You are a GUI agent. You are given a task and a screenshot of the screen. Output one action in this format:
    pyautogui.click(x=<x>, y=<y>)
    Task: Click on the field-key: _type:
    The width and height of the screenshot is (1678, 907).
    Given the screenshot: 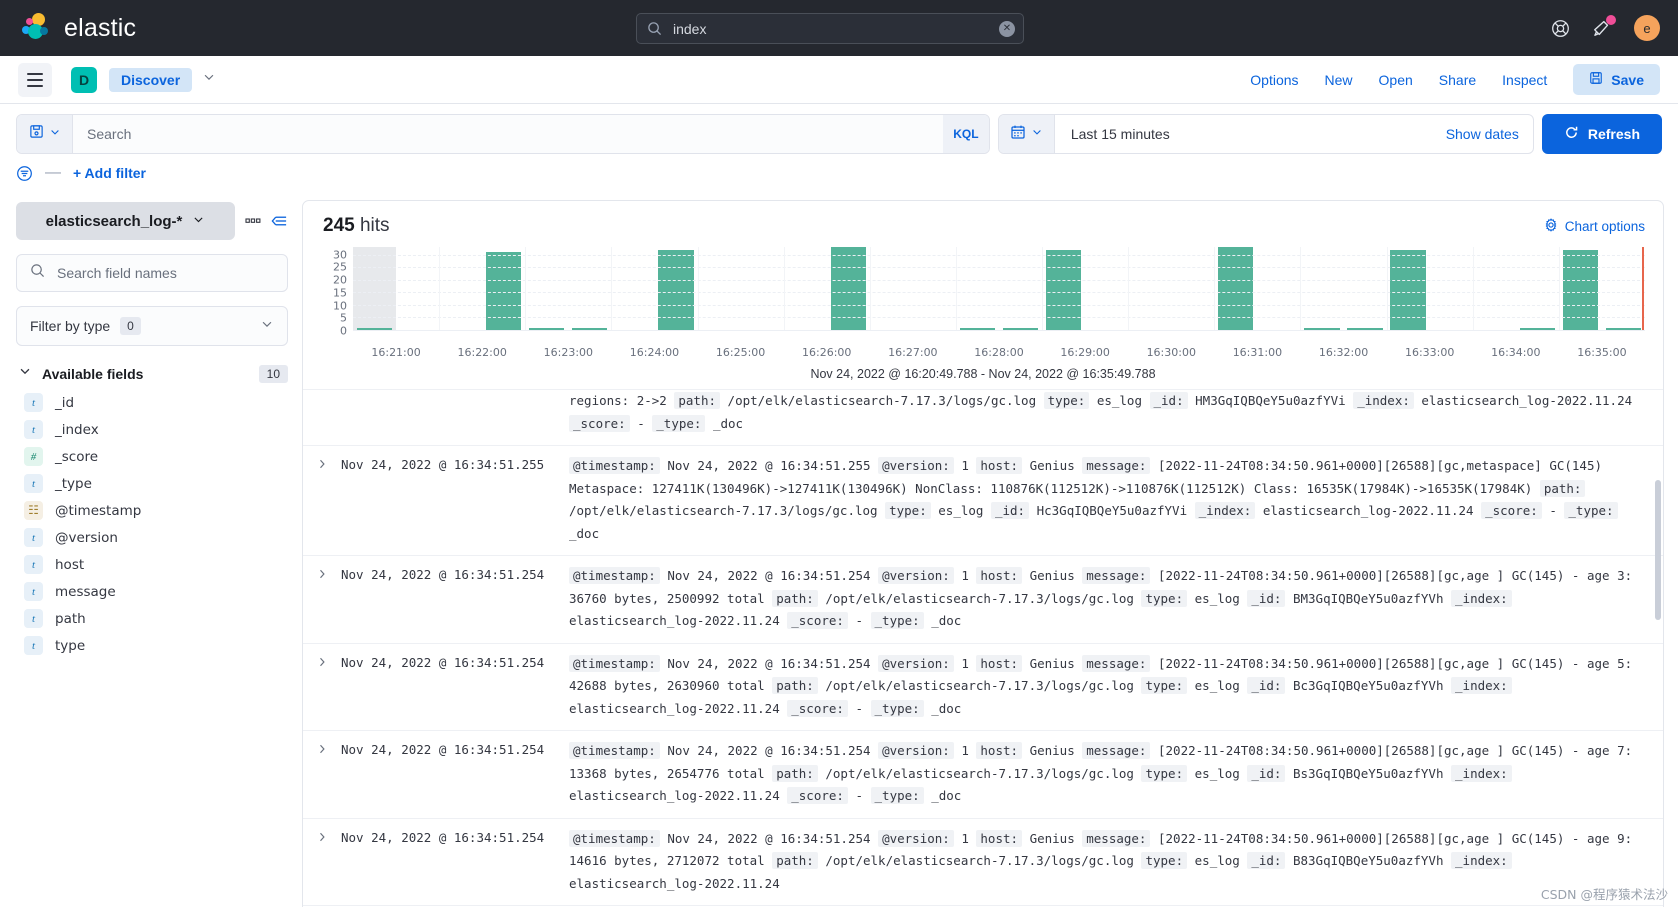 What is the action you would take?
    pyautogui.click(x=897, y=620)
    